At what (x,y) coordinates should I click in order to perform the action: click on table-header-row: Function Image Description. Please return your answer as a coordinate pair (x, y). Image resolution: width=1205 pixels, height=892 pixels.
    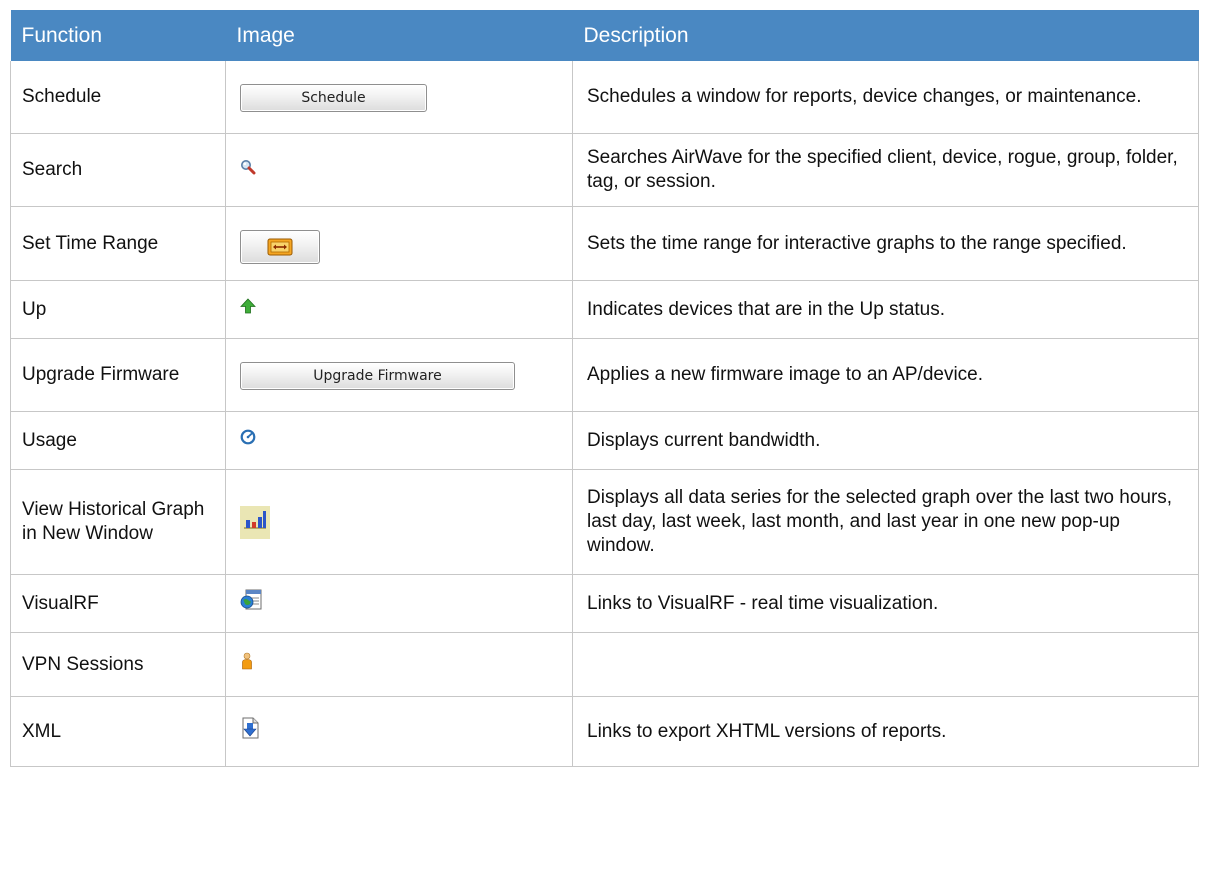
    Looking at the image, I should click on (604, 35).